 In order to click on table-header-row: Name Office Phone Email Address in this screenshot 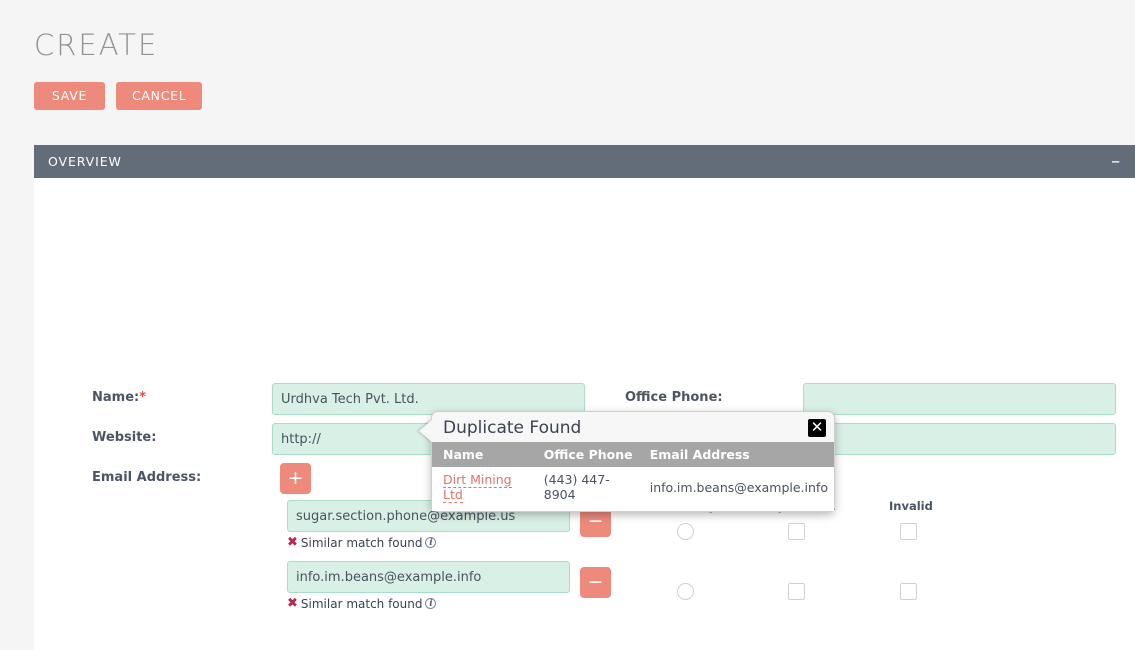, I will do `click(633, 454)`.